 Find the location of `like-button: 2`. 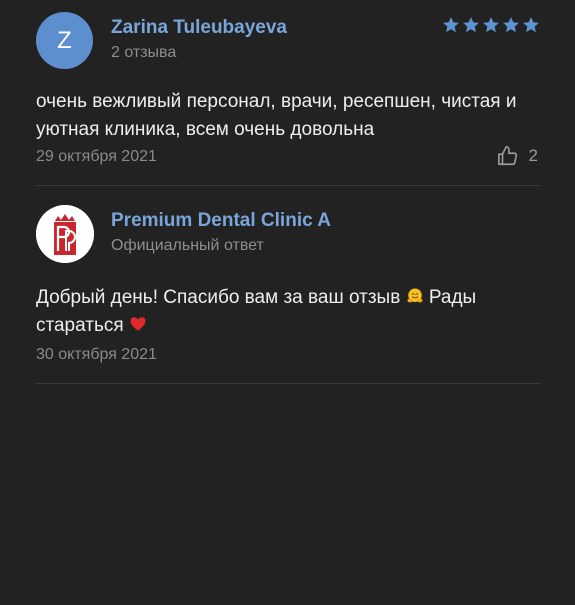

like-button: 2 is located at coordinates (517, 156).